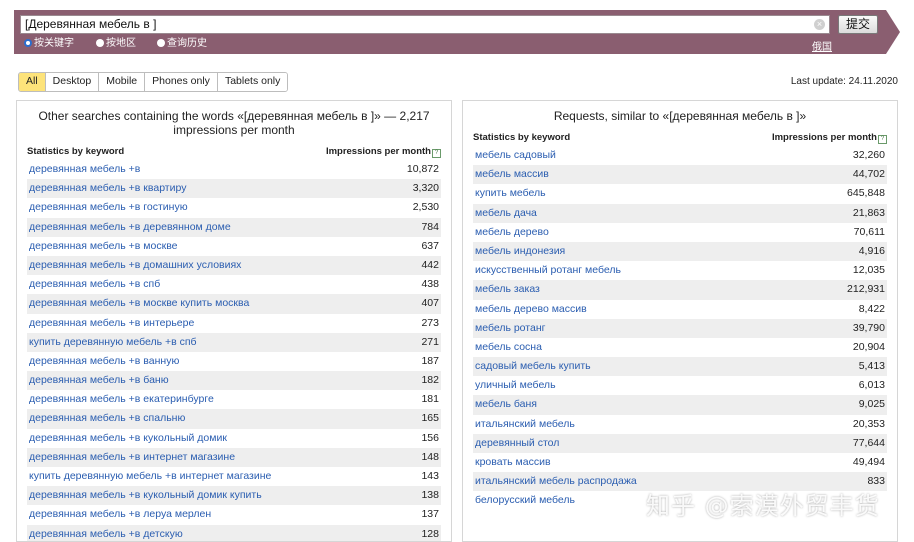 Image resolution: width=914 pixels, height=542 pixels. Describe the element at coordinates (531, 309) in the screenshot. I see `keyword-link: мебель дерево массив` at that location.